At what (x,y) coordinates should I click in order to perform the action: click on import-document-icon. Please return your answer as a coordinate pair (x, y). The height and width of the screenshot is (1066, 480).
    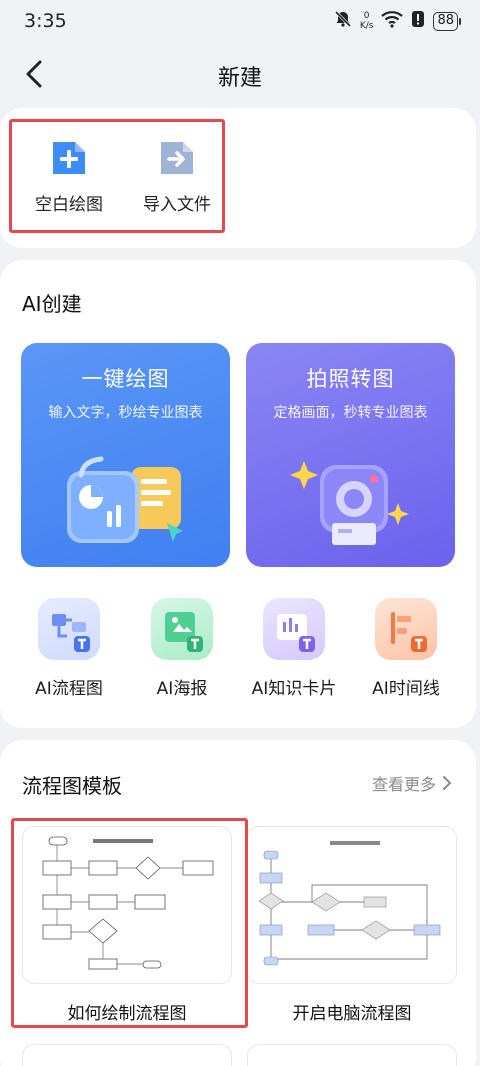
    Looking at the image, I should click on (177, 158).